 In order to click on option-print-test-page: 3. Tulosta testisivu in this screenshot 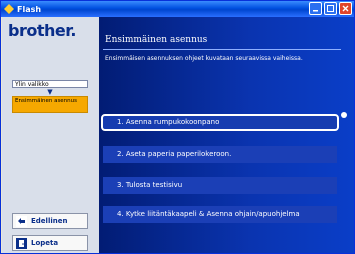, I will do `click(220, 185)`.